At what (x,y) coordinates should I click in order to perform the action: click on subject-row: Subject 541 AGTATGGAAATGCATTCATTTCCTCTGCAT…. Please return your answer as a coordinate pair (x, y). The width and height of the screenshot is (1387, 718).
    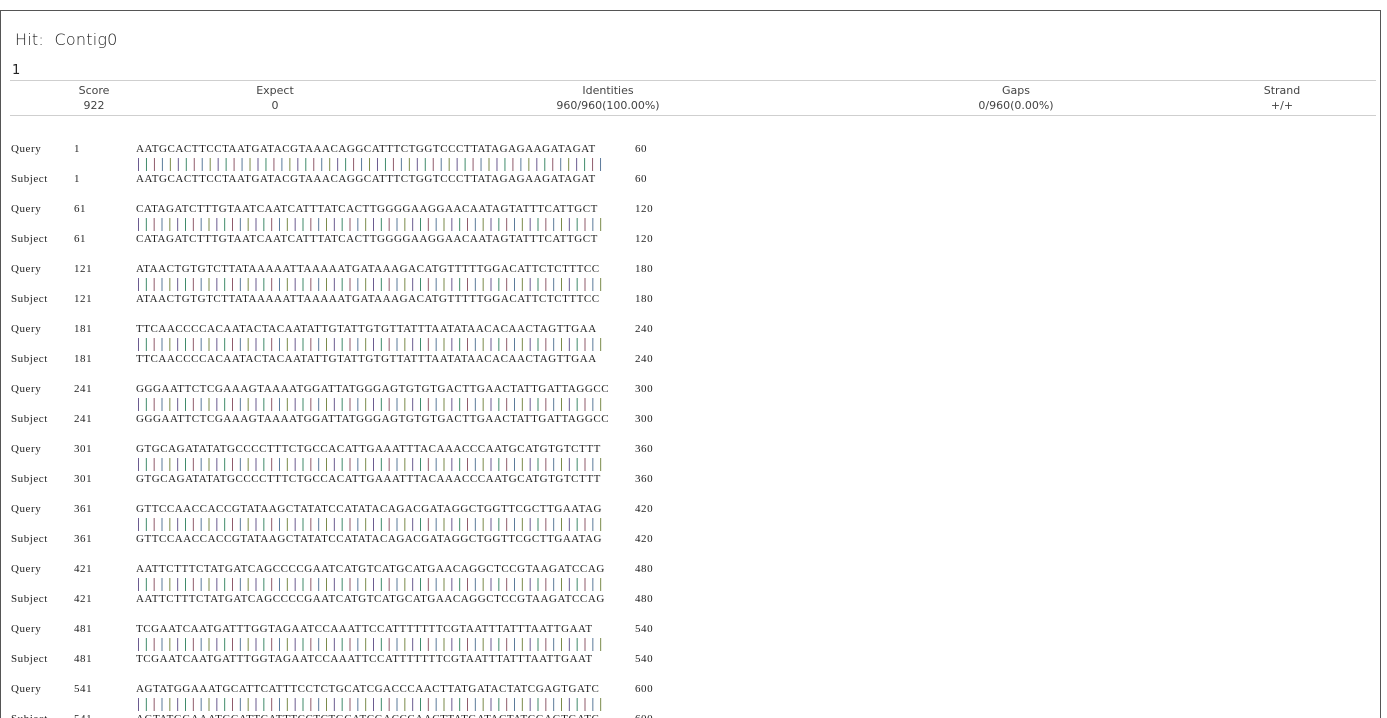
    Looking at the image, I should click on (361, 715).